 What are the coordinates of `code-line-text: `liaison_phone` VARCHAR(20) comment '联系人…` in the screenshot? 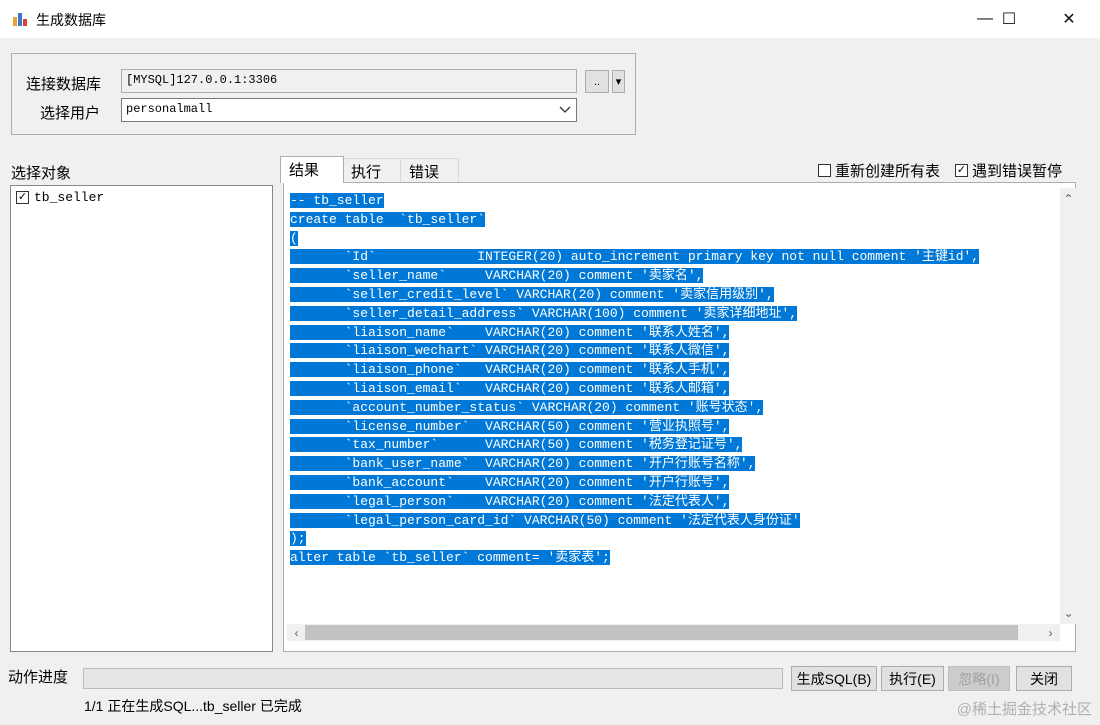 It's located at (510, 370).